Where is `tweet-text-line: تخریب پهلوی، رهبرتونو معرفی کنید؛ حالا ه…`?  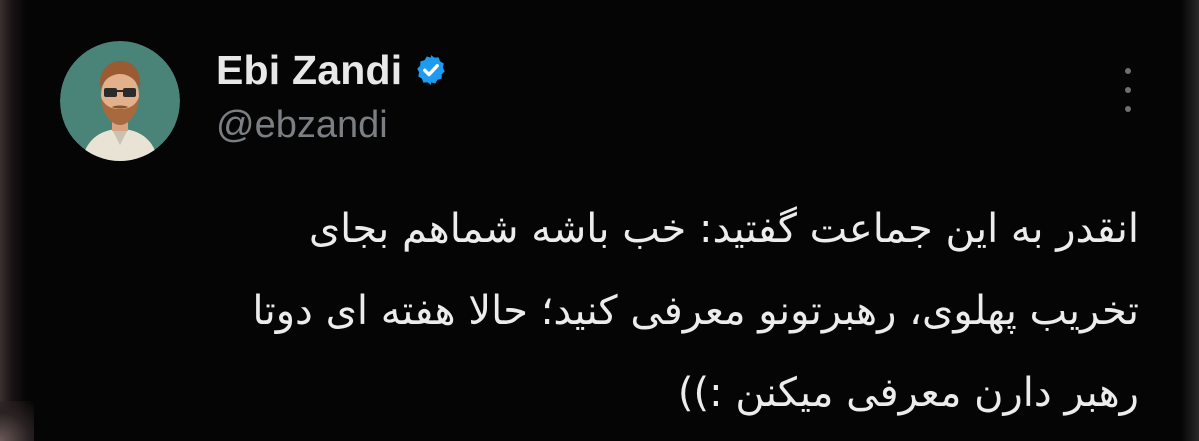
tweet-text-line: تخریب پهلوی، رهبرتونو معرفی کنید؛ حالا ه… is located at coordinates (695, 311).